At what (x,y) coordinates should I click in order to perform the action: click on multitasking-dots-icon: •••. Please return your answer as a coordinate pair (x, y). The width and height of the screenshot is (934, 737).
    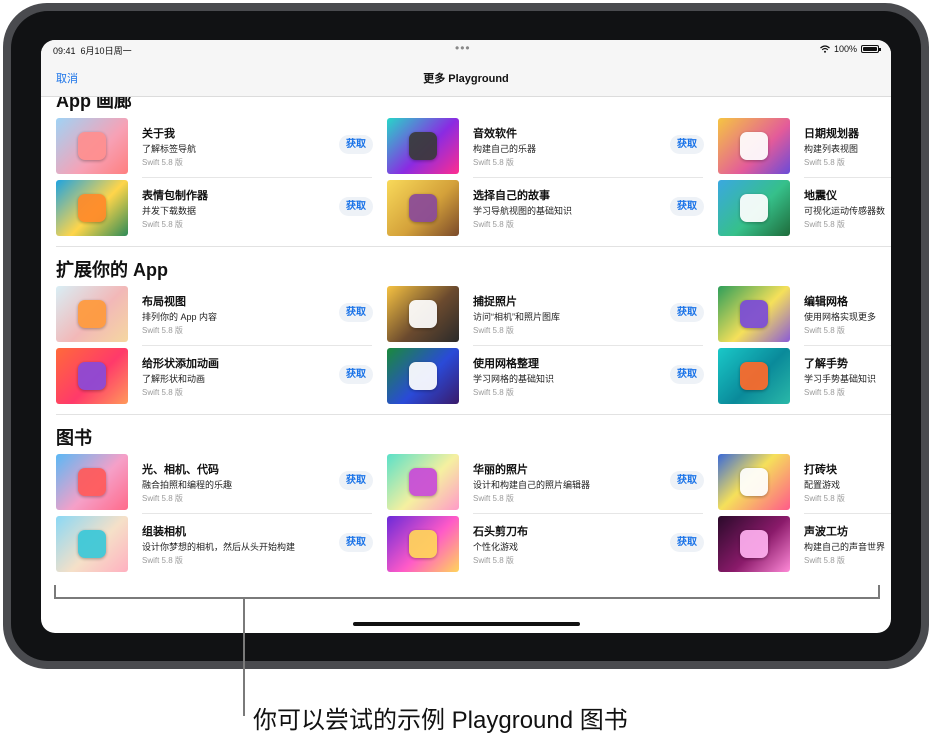
    Looking at the image, I should click on (463, 48).